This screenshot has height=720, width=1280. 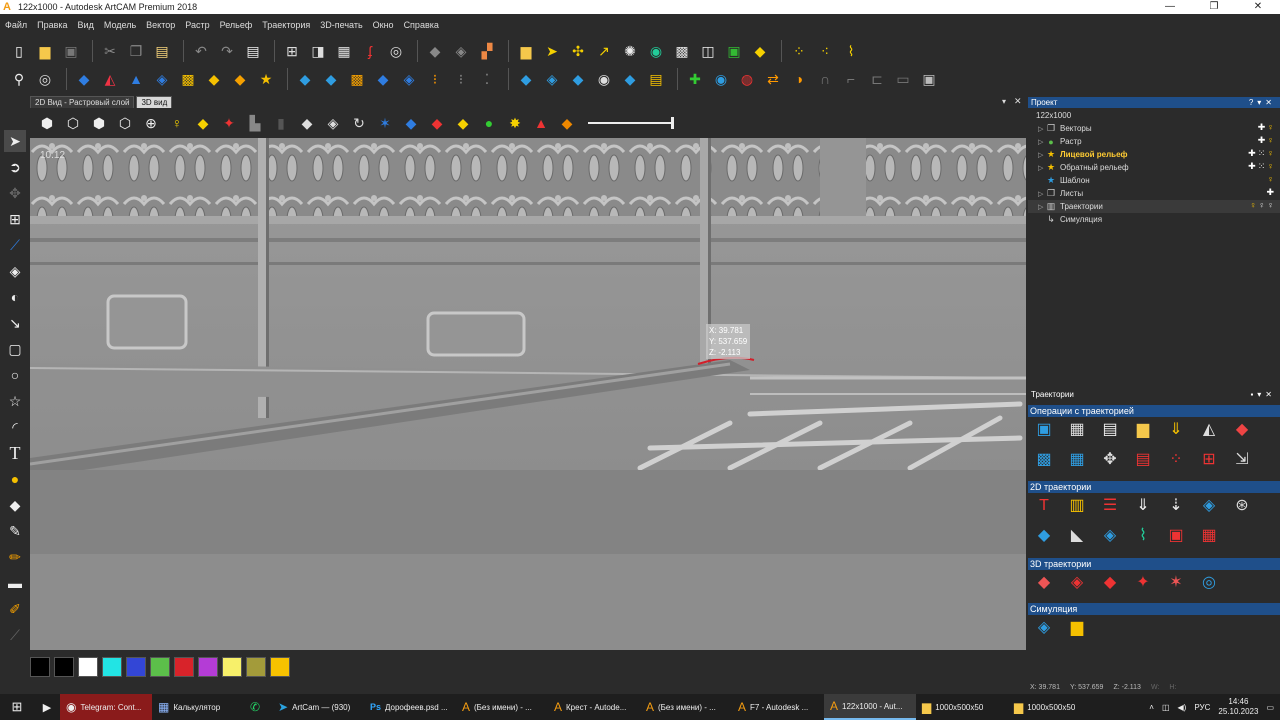 I want to click on menu-view: Вид, so click(x=86, y=25).